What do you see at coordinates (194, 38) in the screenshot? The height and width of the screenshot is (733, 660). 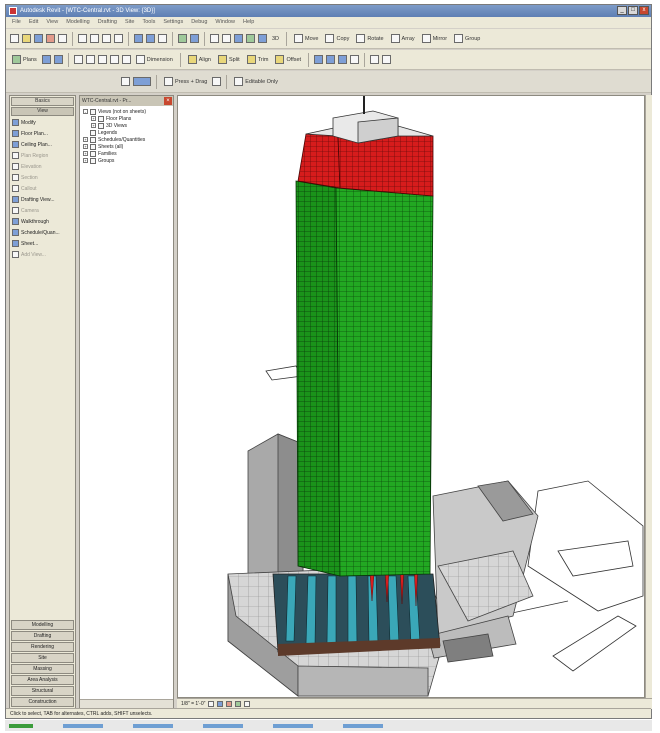 I see `grid-icon` at bounding box center [194, 38].